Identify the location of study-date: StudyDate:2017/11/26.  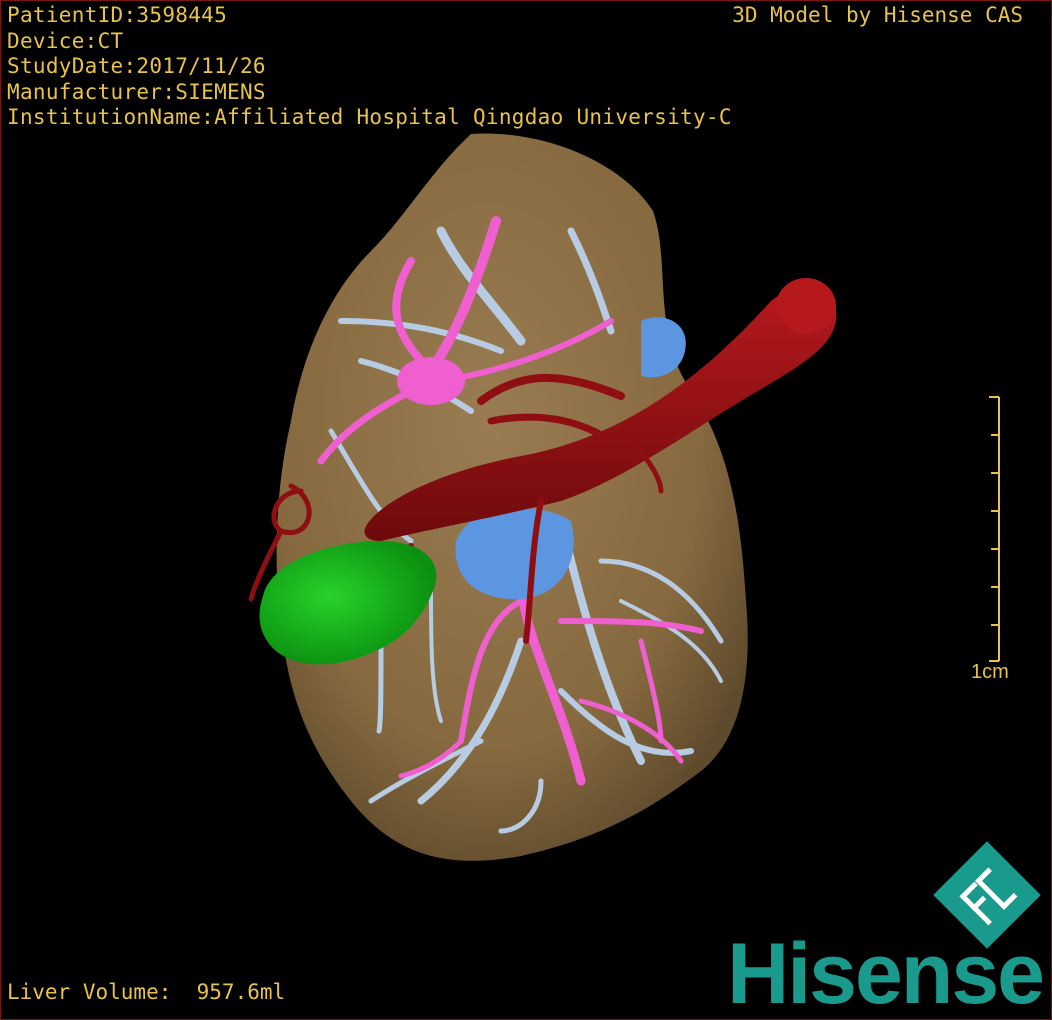
(136, 66).